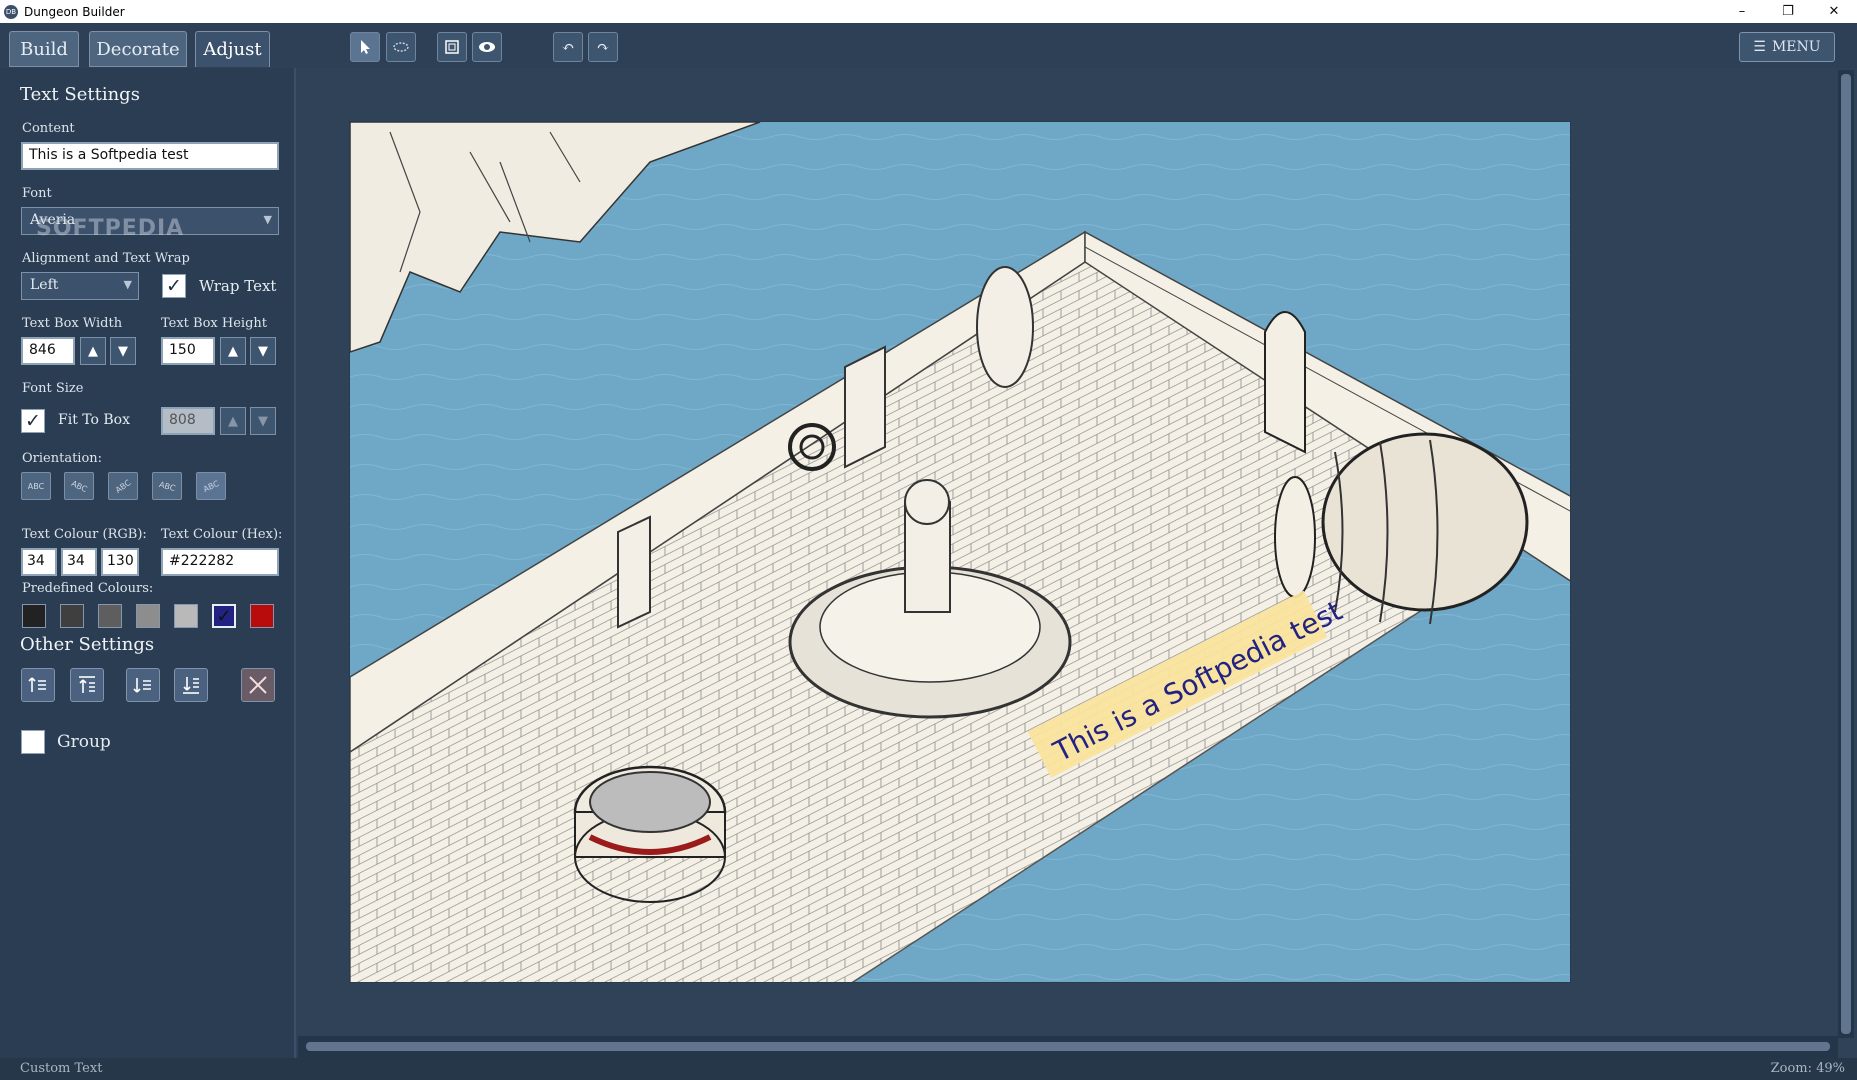  I want to click on text-settings-heading: Text Settings, so click(80, 94).